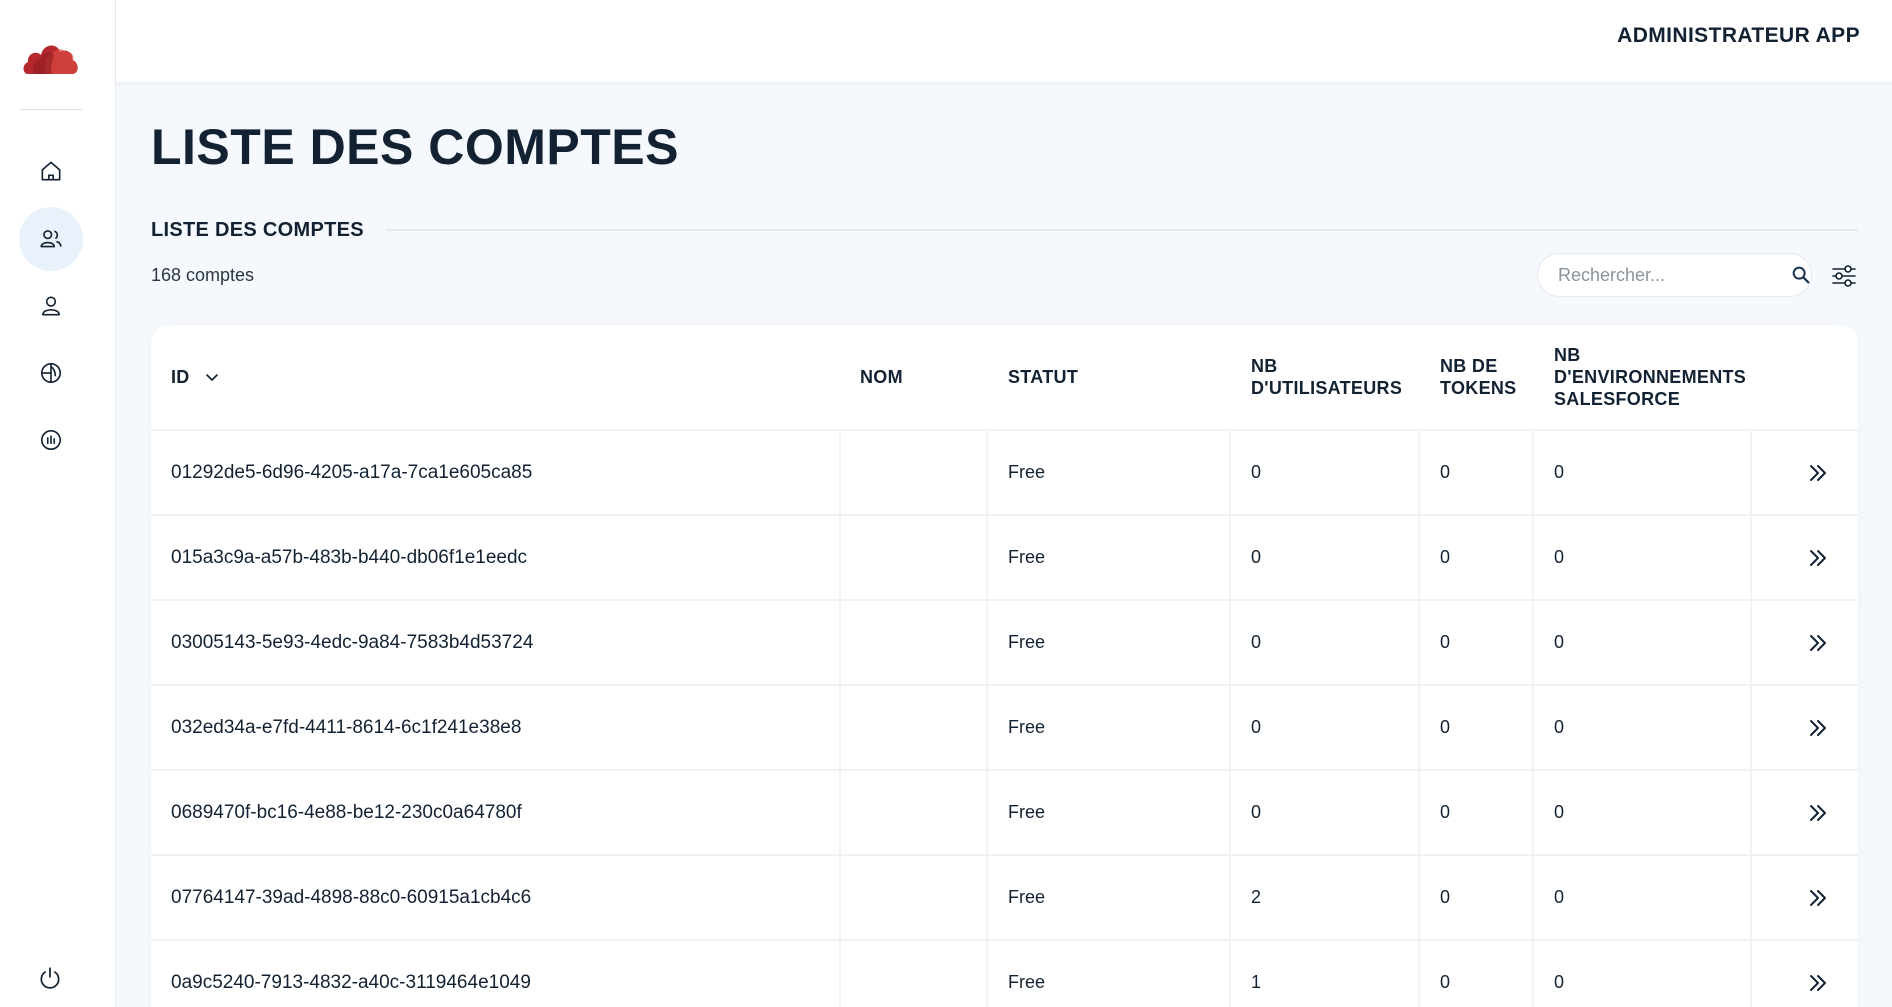  Describe the element at coordinates (914, 377) in the screenshot. I see `column-header-nom: NOM` at that location.